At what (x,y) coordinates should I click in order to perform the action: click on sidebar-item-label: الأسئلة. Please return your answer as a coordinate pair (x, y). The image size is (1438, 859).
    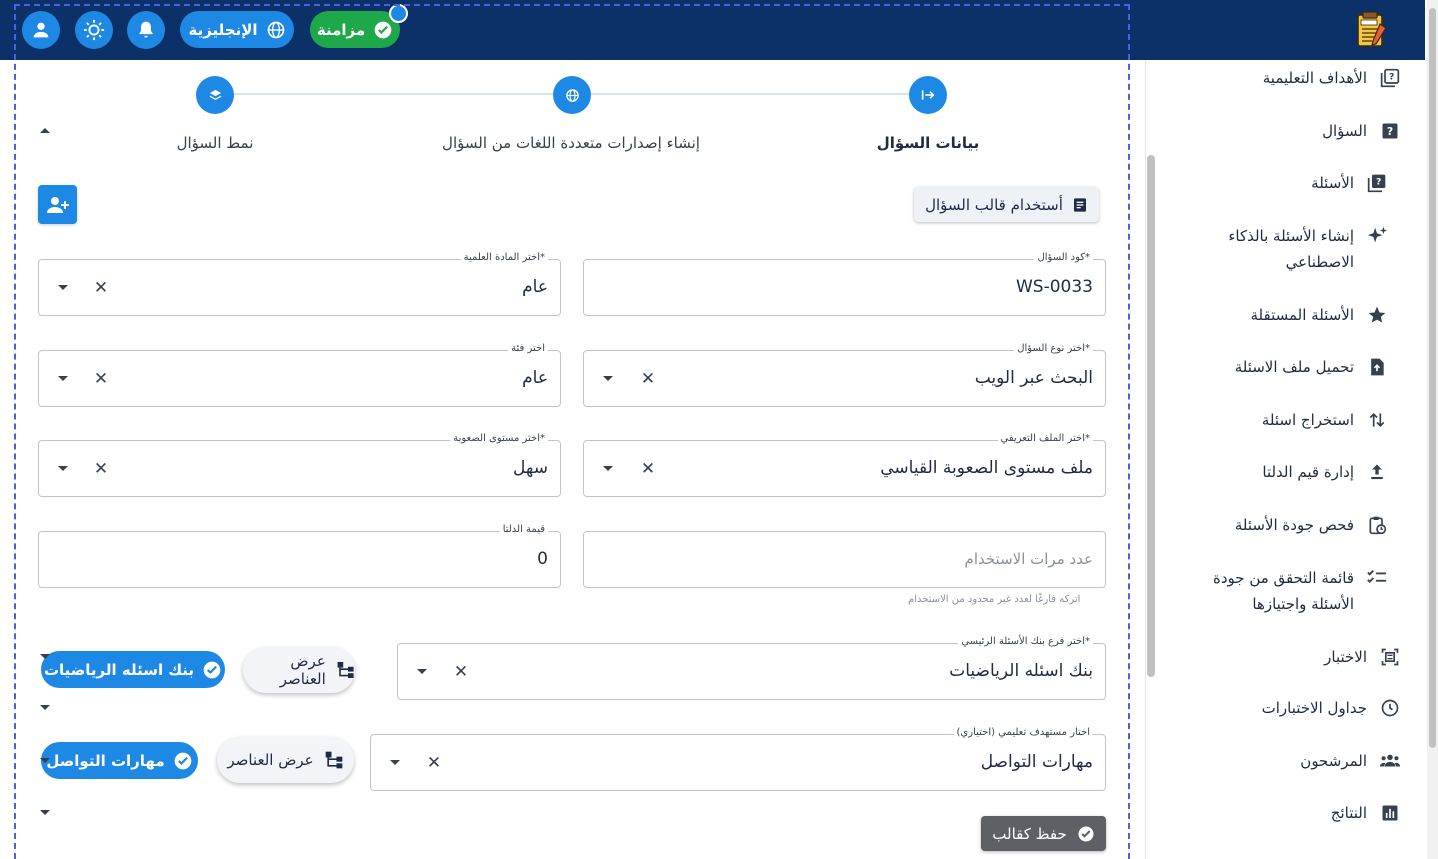
    Looking at the image, I should click on (1332, 183).